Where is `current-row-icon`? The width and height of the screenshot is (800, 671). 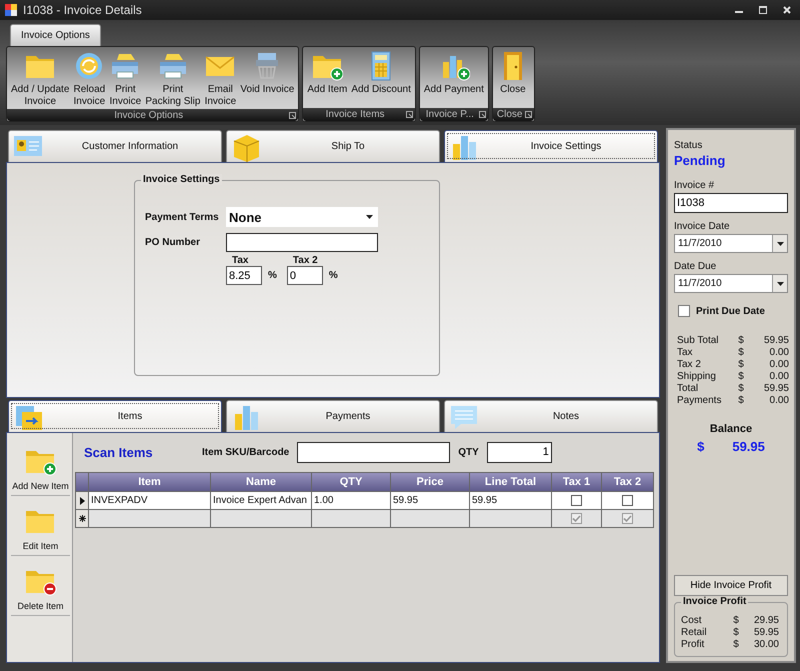 current-row-icon is located at coordinates (82, 500).